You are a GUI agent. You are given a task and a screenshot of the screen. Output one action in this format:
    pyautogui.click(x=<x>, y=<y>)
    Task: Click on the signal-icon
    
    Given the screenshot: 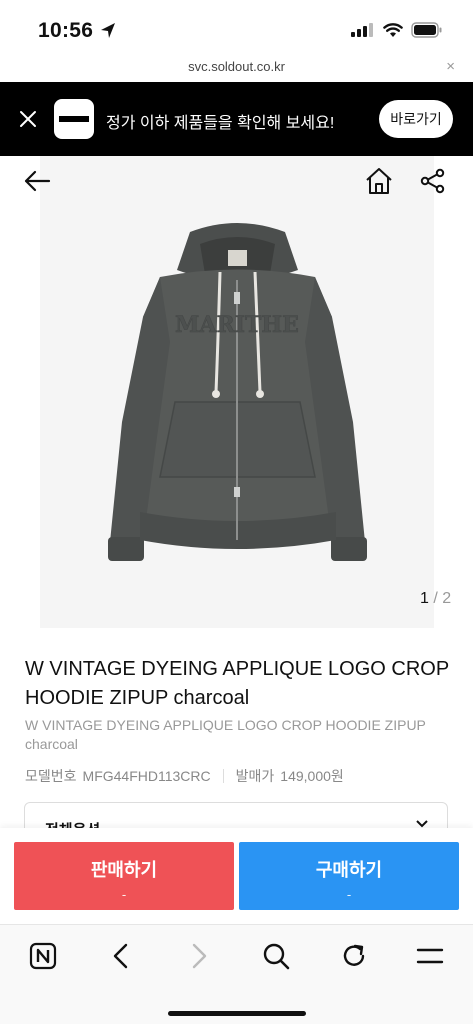 What is the action you would take?
    pyautogui.click(x=362, y=30)
    